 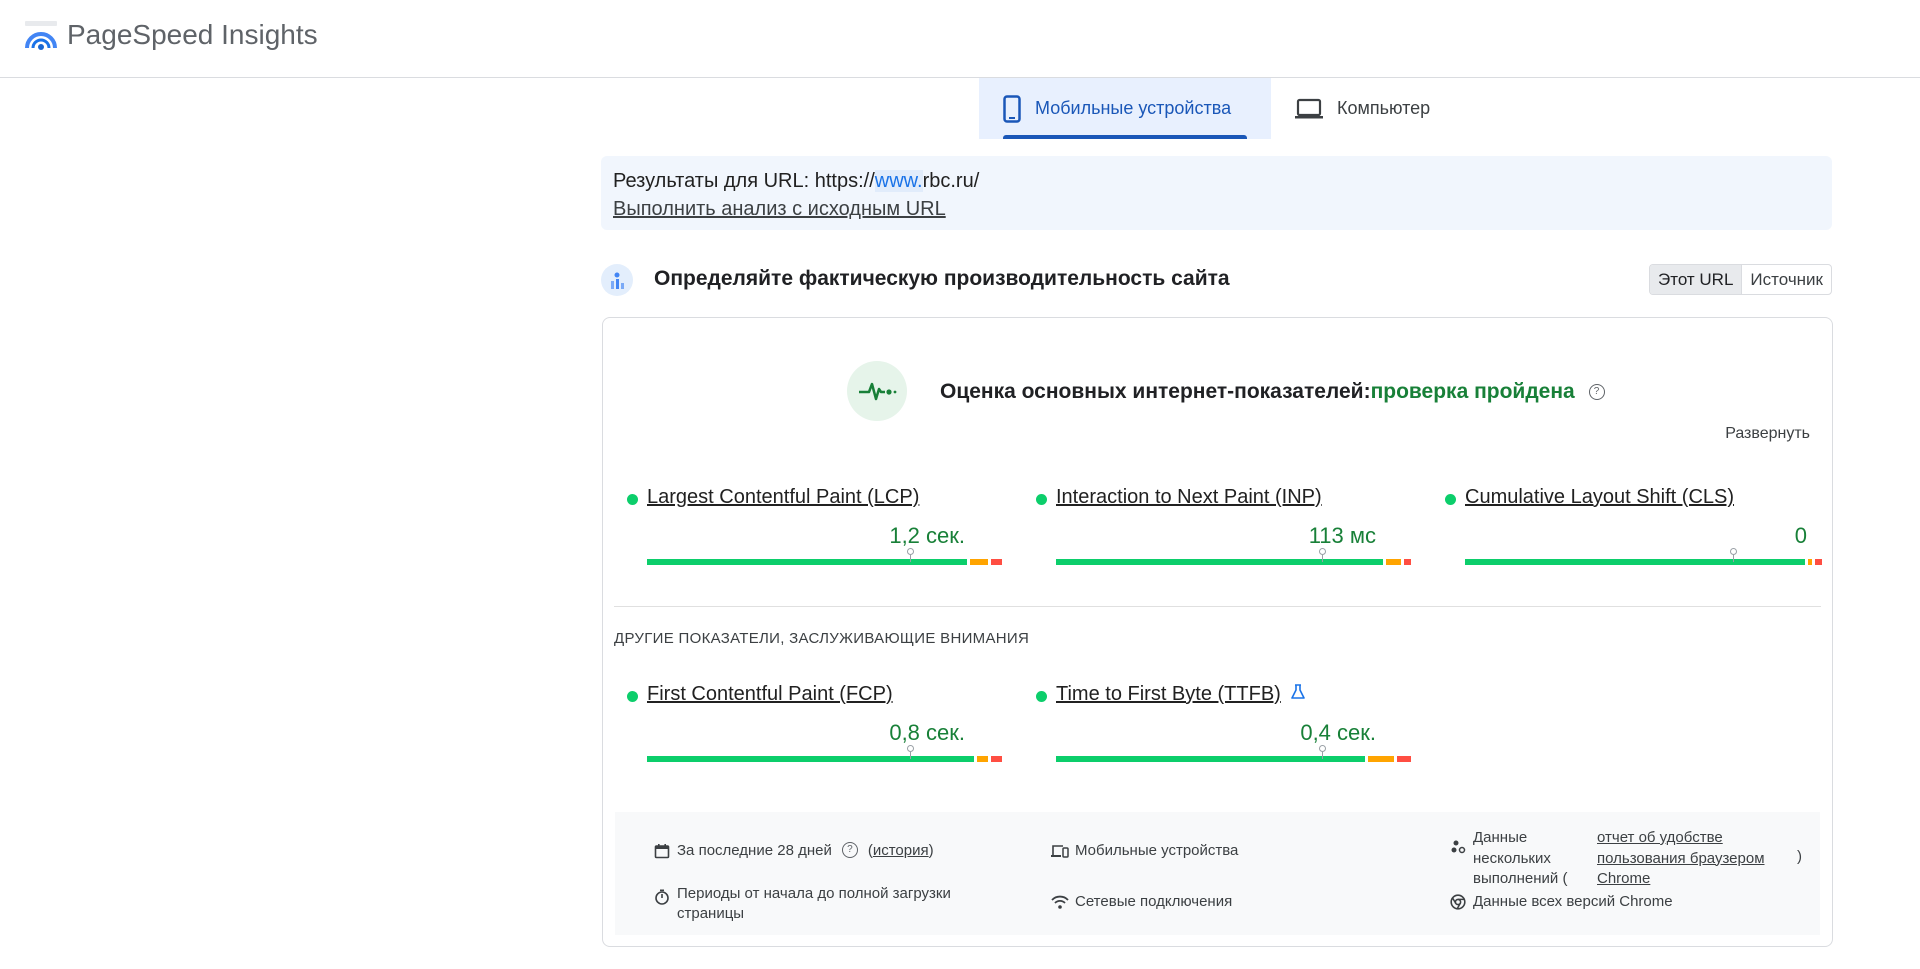 What do you see at coordinates (1599, 497) in the screenshot?
I see `metric-name: Cumulative Layout Shift (CLS)` at bounding box center [1599, 497].